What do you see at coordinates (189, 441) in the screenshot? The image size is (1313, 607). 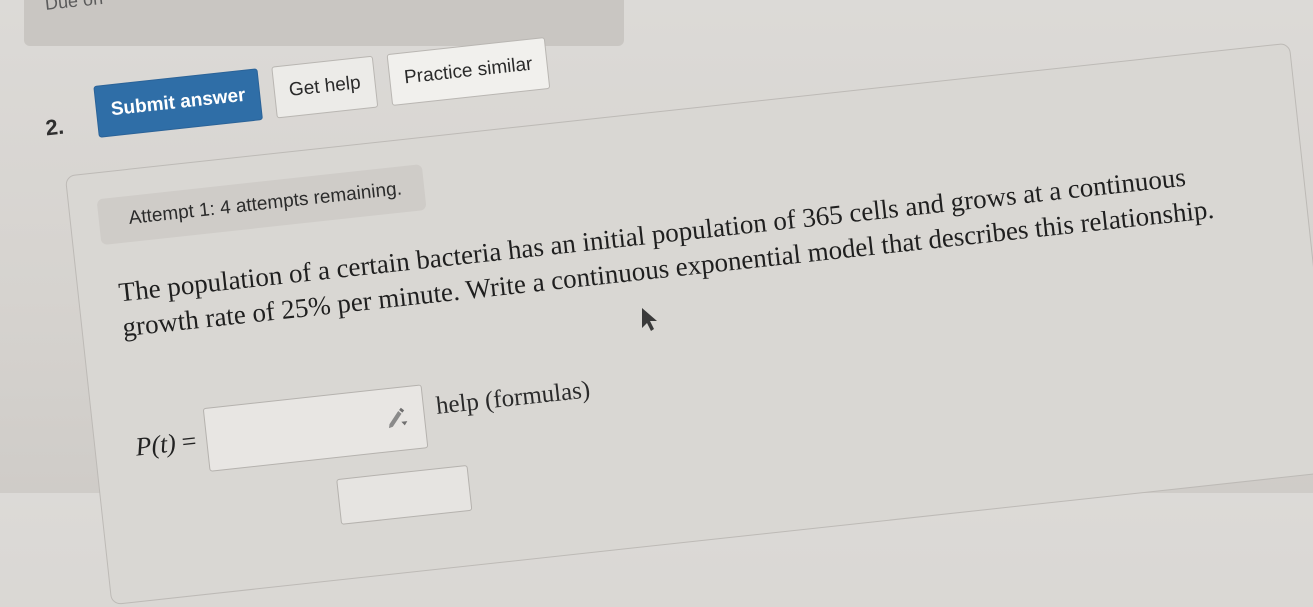 I see `equals-sign: =` at bounding box center [189, 441].